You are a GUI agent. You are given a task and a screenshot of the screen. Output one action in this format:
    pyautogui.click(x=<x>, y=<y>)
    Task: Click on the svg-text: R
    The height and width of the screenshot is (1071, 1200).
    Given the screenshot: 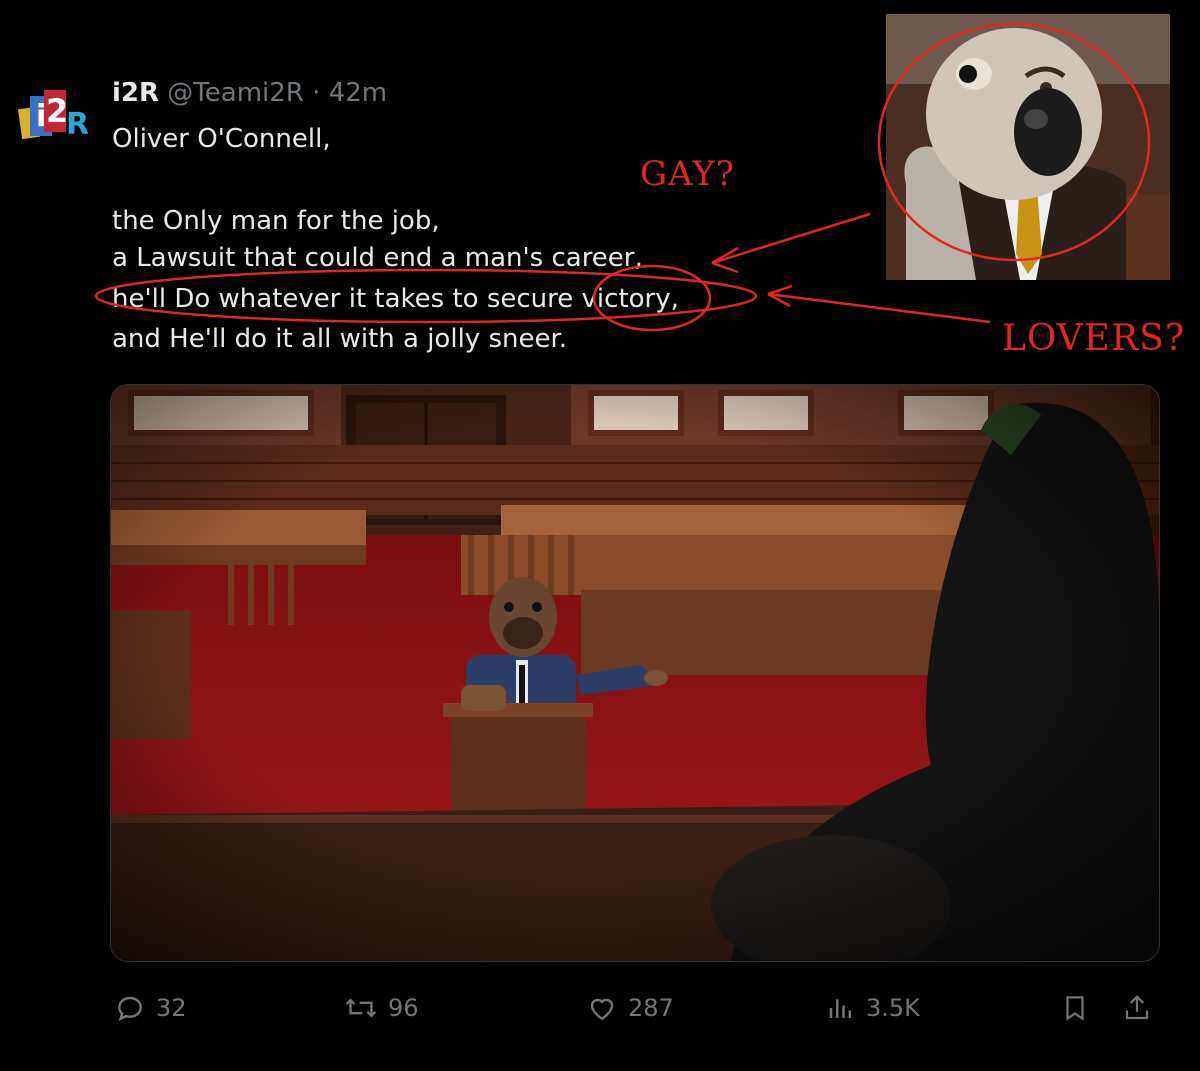 What is the action you would take?
    pyautogui.click(x=77, y=124)
    